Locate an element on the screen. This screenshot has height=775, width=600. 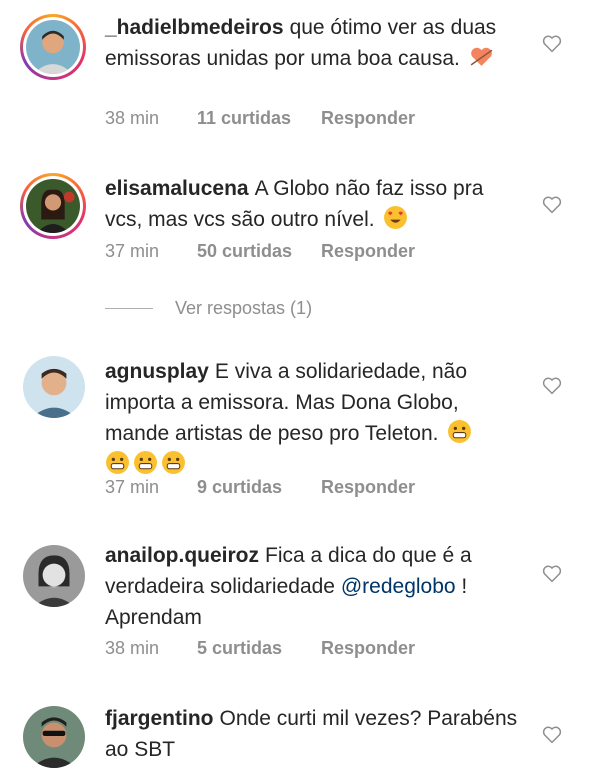
comment-likes: 50 curtidas is located at coordinates (259, 251).